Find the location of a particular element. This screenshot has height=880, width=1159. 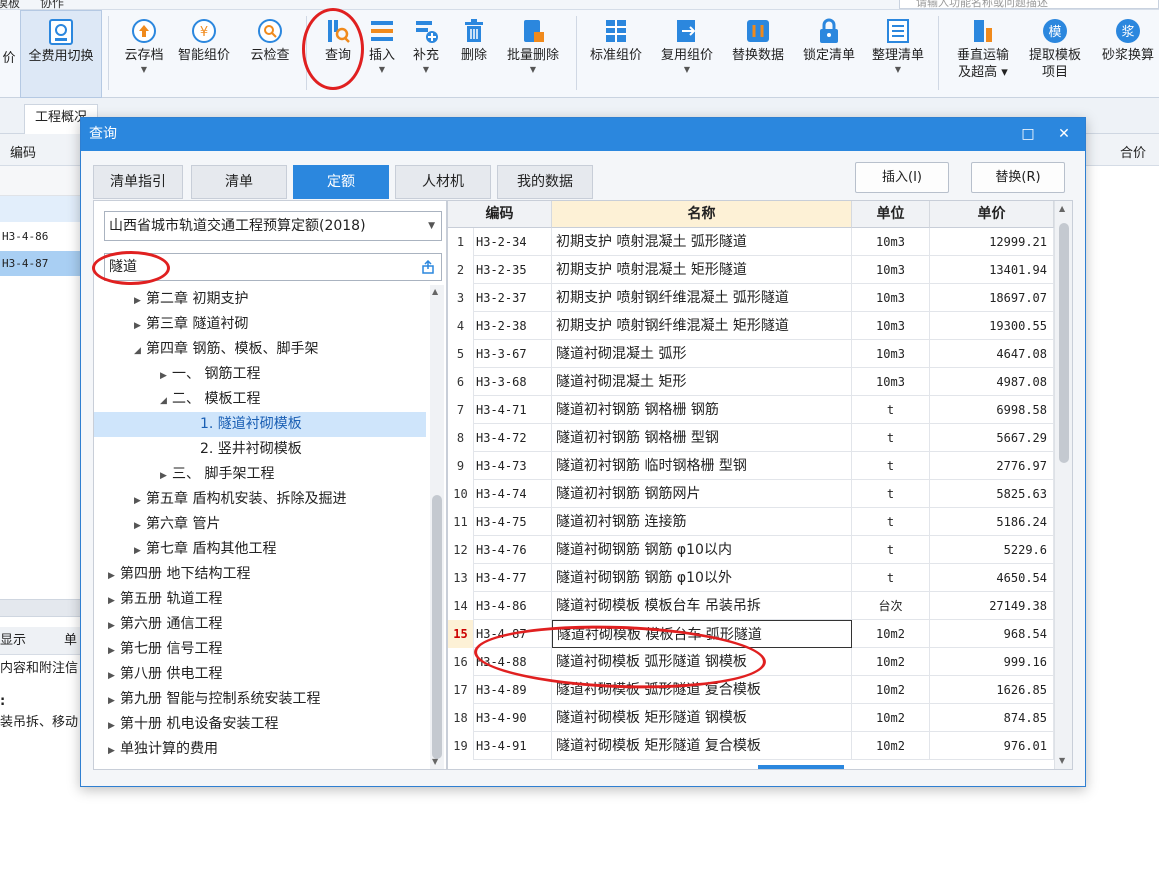

cell-code: H3-4-74 is located at coordinates (513, 494).